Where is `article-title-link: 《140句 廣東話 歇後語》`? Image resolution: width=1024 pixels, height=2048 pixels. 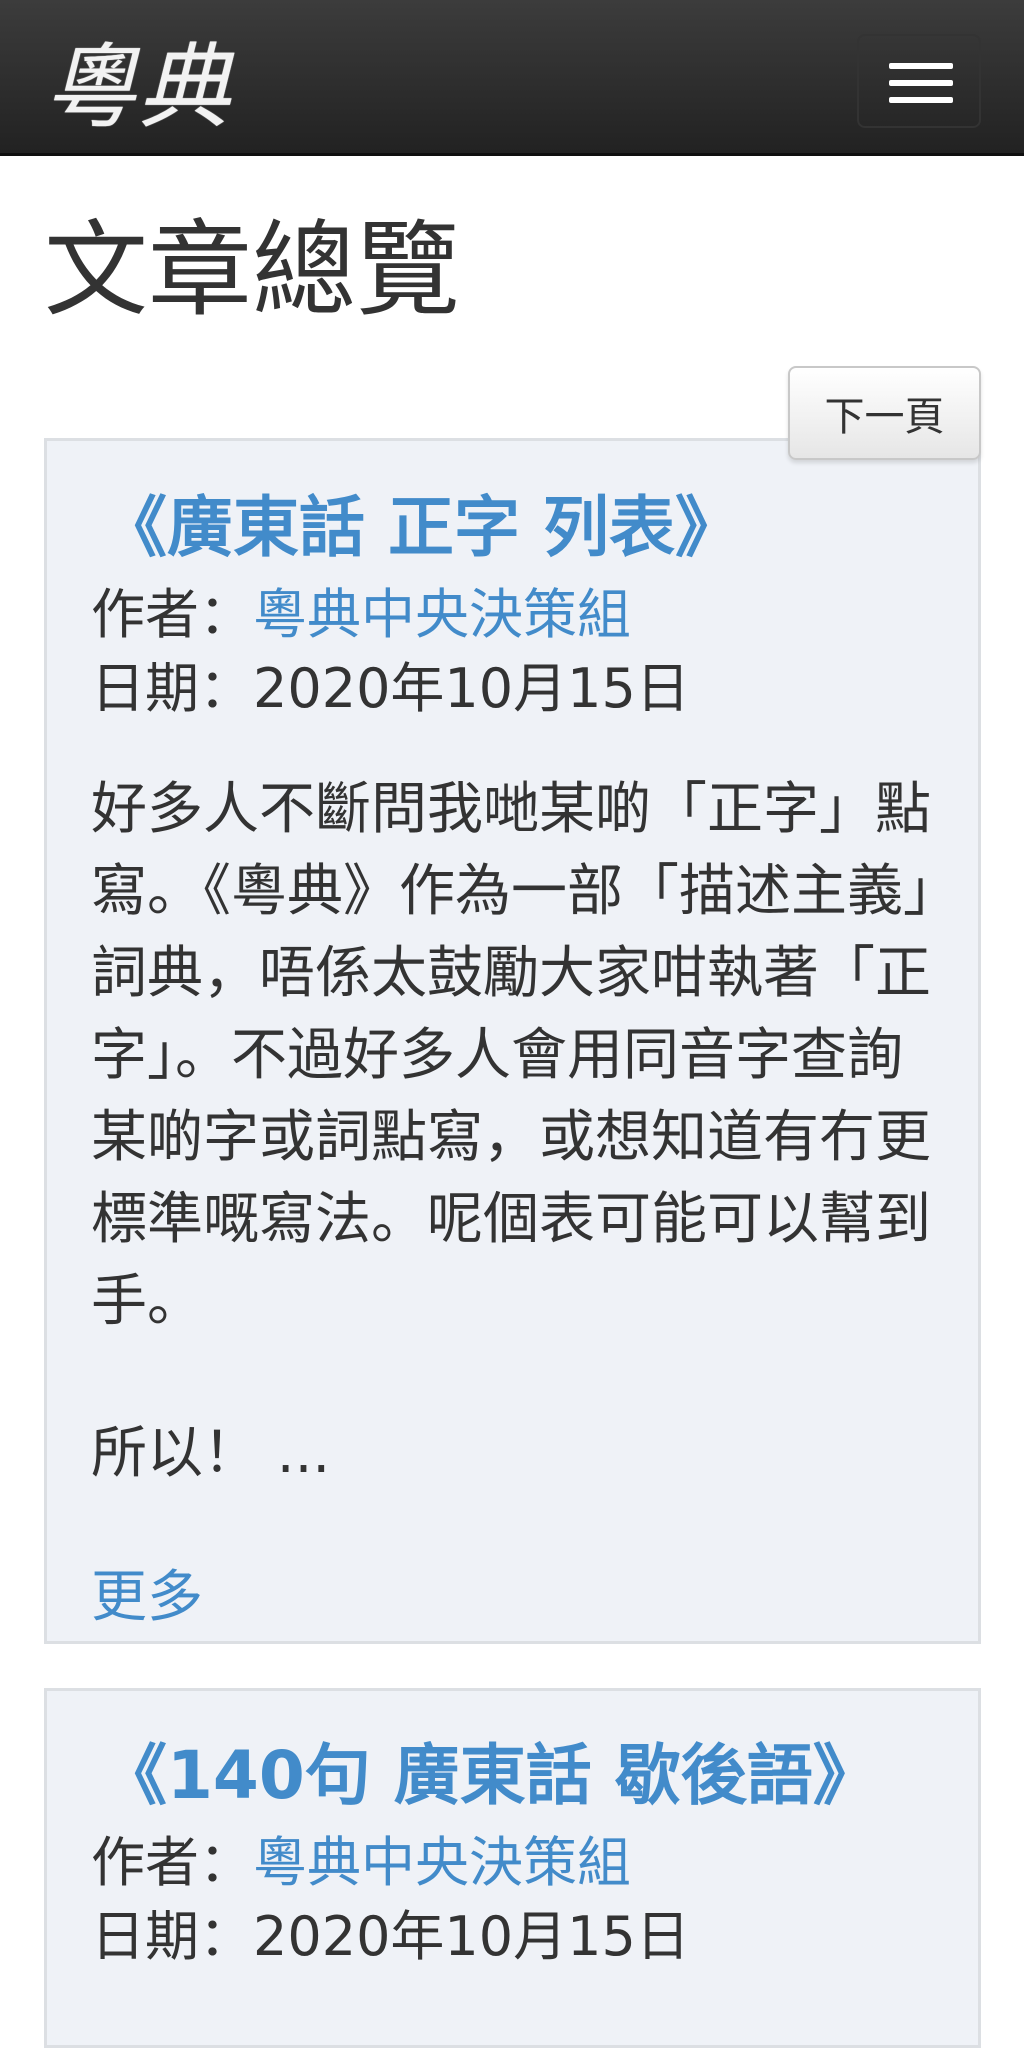 article-title-link: 《140句 廣東話 歇後語》 is located at coordinates (490, 1776).